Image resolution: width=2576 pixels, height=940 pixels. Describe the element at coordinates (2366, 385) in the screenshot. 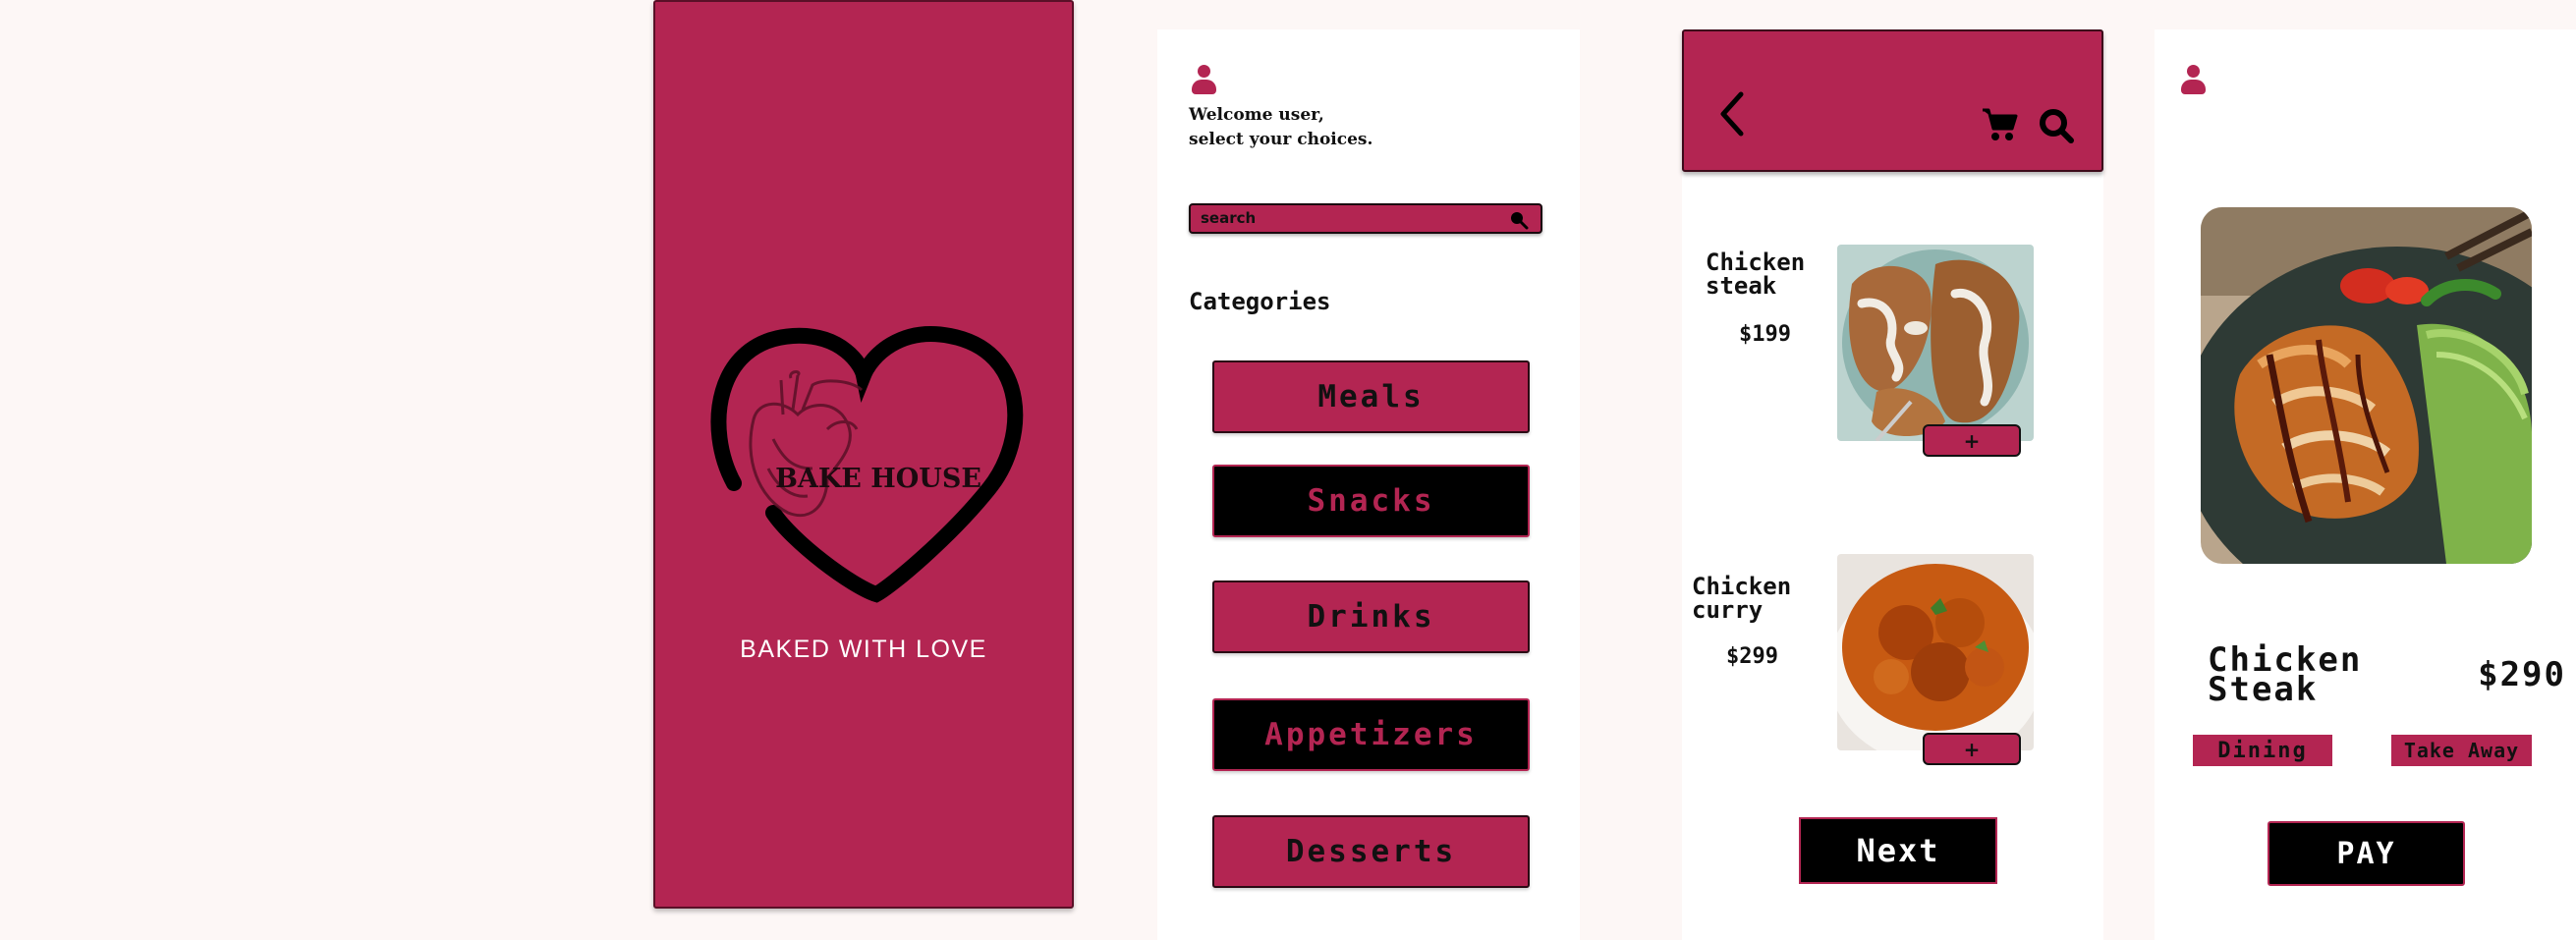

I see `chicken-steak-hero-image` at that location.